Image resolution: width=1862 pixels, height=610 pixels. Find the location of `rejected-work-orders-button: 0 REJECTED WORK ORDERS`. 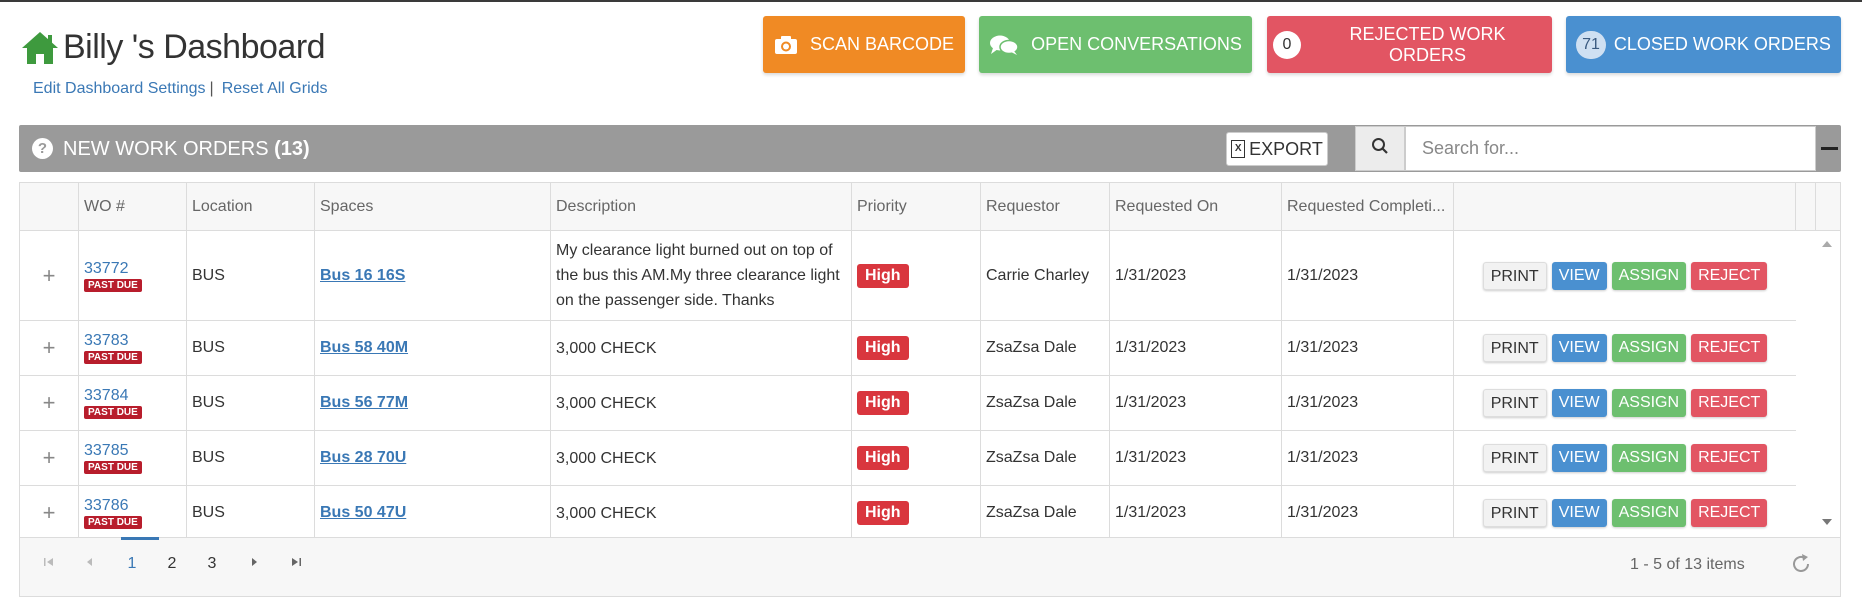

rejected-work-orders-button: 0 REJECTED WORK ORDERS is located at coordinates (1409, 44).